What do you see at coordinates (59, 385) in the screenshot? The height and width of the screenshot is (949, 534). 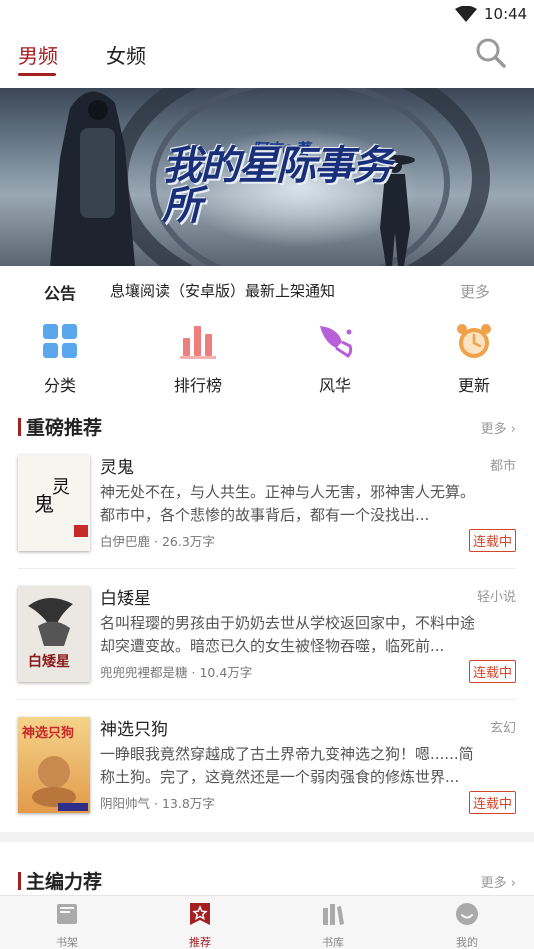 I see `quick-nav-label: 分类` at bounding box center [59, 385].